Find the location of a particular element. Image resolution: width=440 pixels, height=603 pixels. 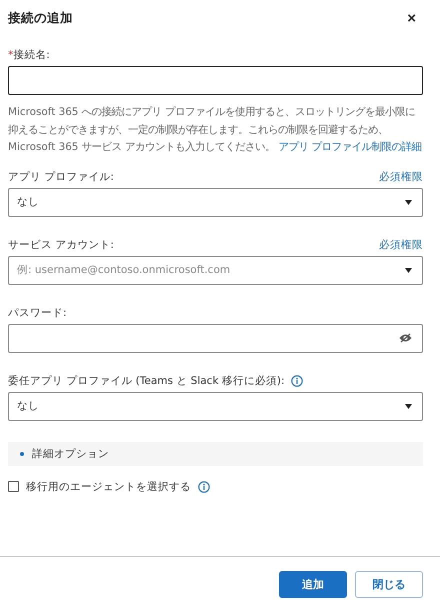

section-label: 詳細オプション is located at coordinates (70, 453).